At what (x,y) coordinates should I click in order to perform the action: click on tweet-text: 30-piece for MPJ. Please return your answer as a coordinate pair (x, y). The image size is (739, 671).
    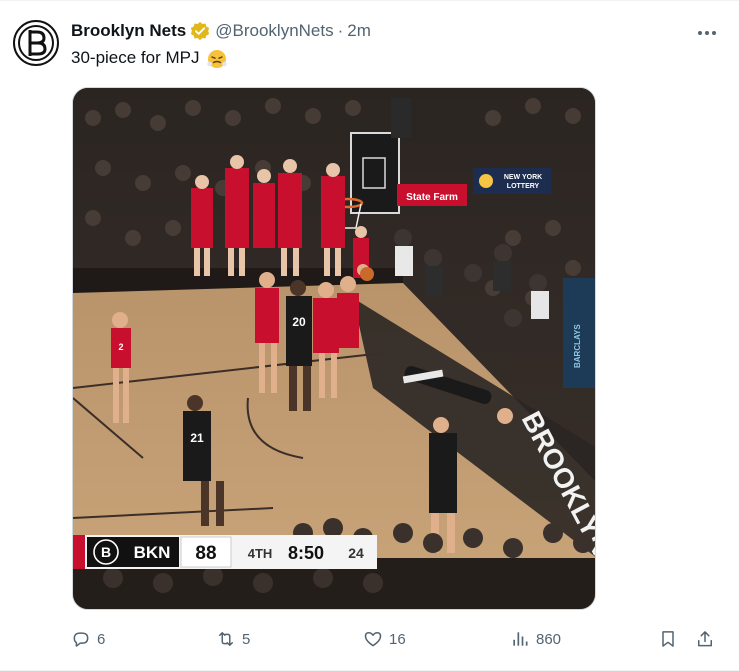
    Looking at the image, I should click on (149, 58).